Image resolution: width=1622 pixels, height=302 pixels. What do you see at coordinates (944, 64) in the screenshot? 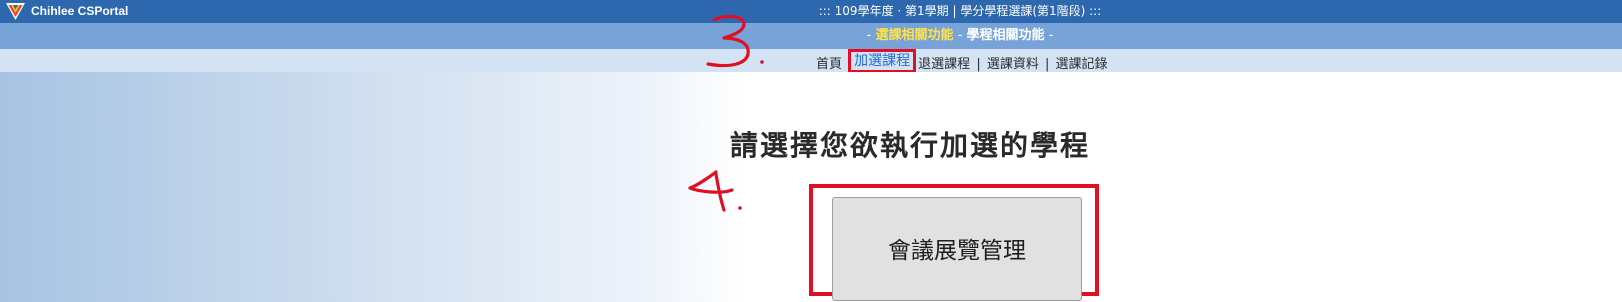
I see `nav-drop-course-link: 退選課程` at bounding box center [944, 64].